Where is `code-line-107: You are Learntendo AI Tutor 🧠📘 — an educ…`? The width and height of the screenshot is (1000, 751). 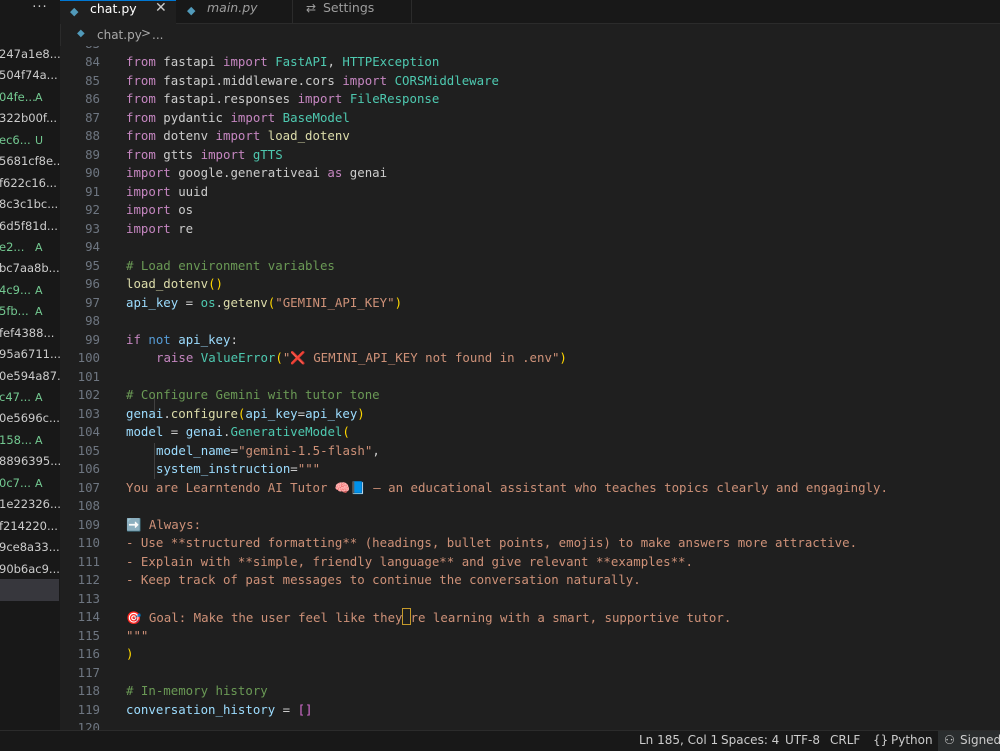
code-line-107: You are Learntendo AI Tutor 🧠📘 — an educ… is located at coordinates (507, 487).